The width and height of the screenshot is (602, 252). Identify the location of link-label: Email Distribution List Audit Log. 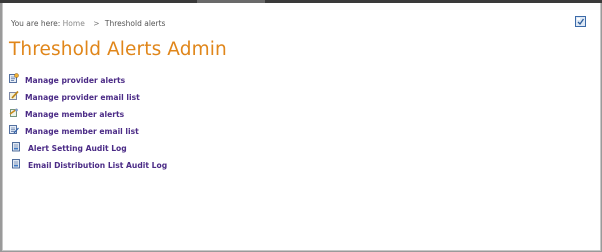
(97, 165).